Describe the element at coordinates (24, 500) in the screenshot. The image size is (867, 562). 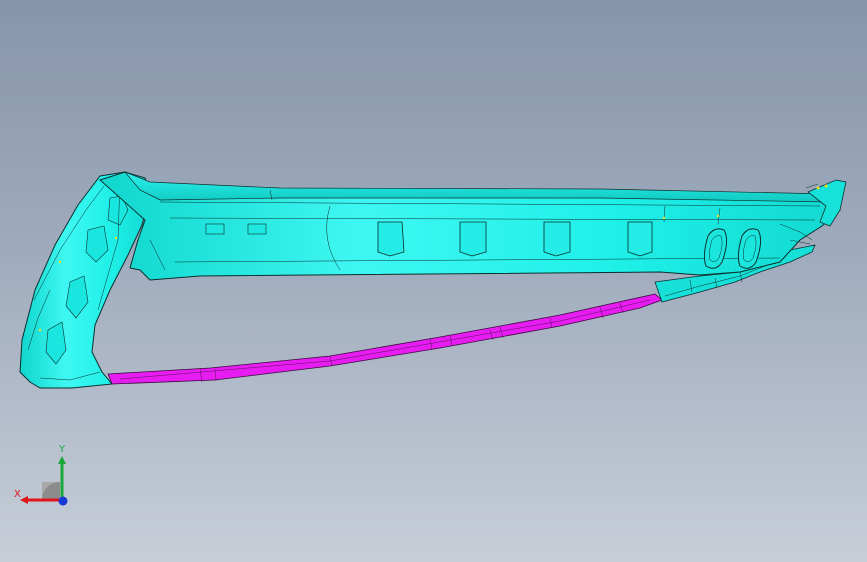
I see `x-axis-arrow` at that location.